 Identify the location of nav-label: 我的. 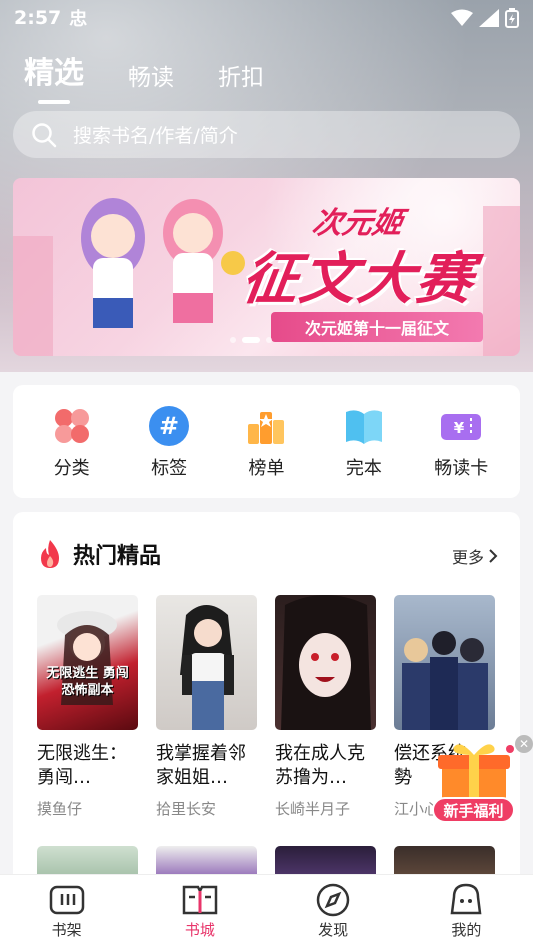
(466, 929).